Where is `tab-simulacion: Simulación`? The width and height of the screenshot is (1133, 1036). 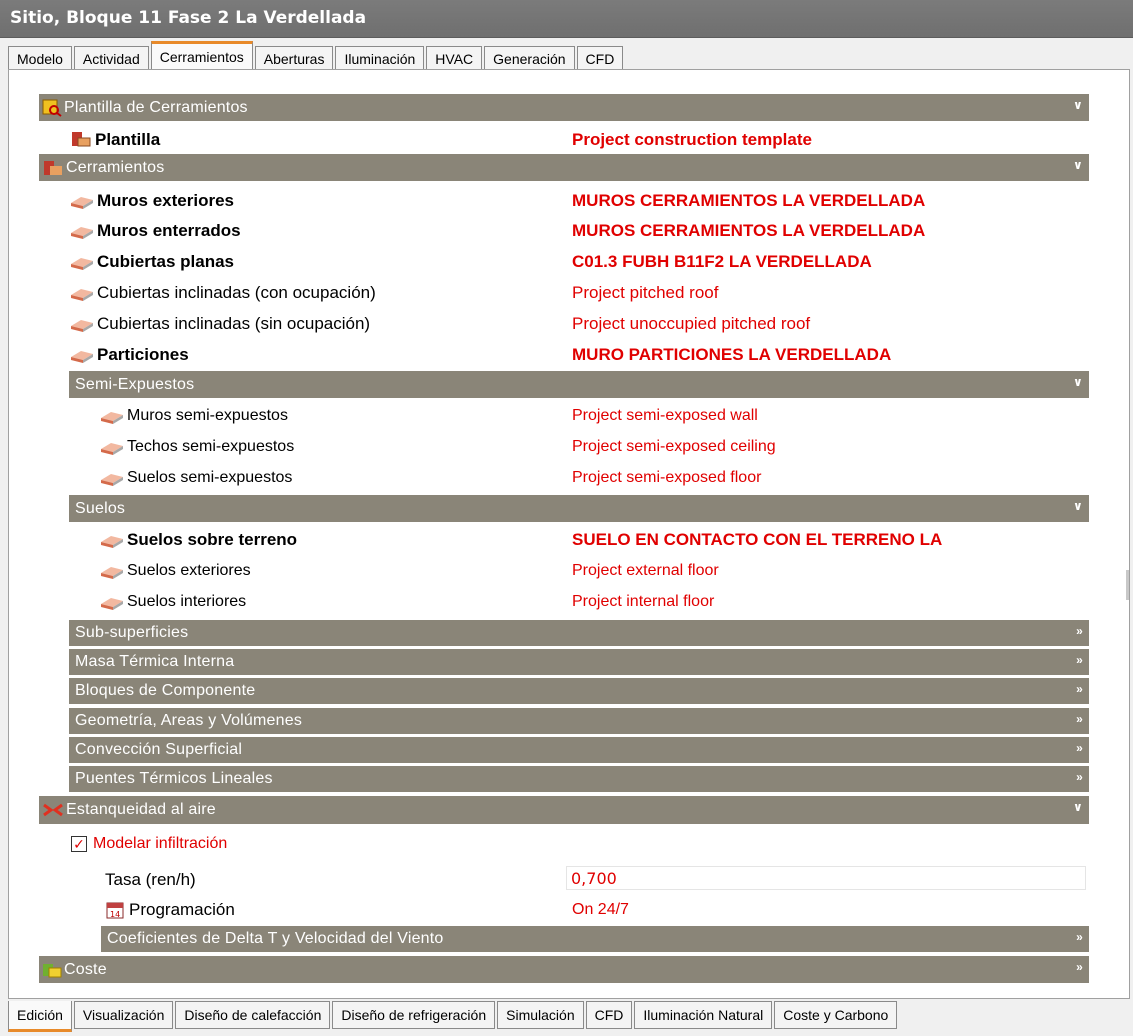
tab-simulacion: Simulación is located at coordinates (540, 1015).